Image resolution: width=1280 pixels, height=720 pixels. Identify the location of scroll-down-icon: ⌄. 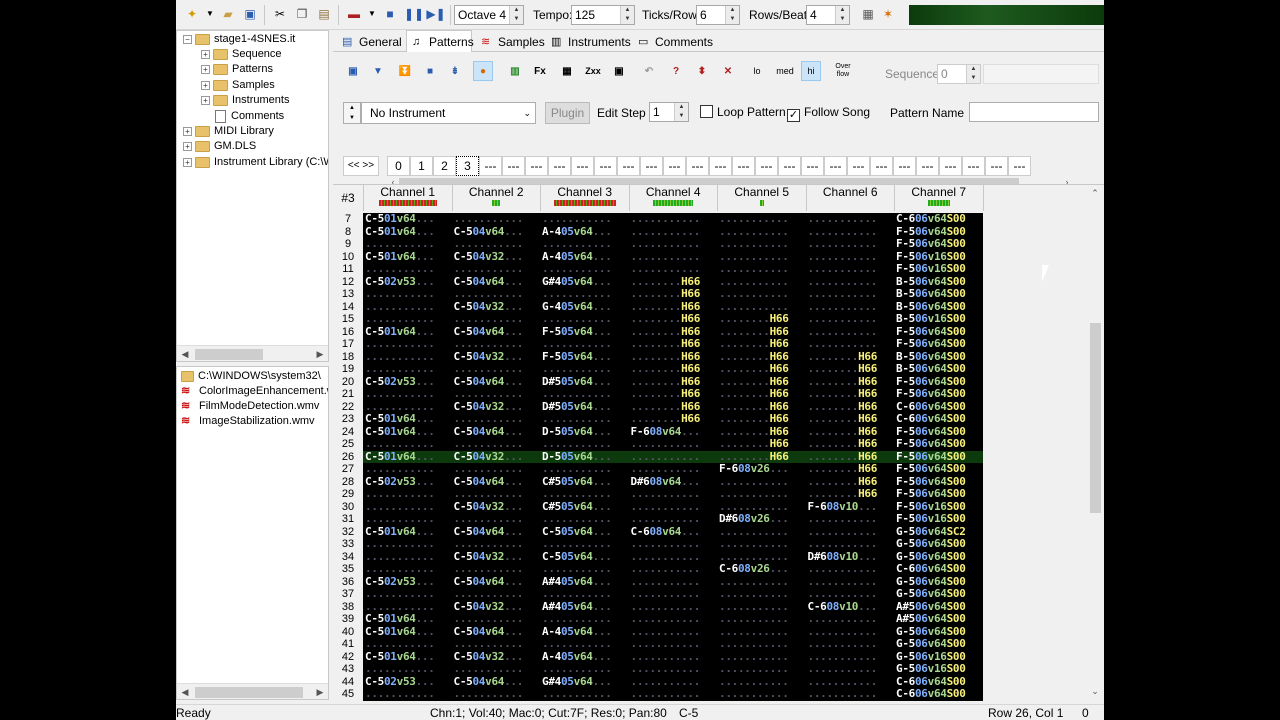
(1095, 691).